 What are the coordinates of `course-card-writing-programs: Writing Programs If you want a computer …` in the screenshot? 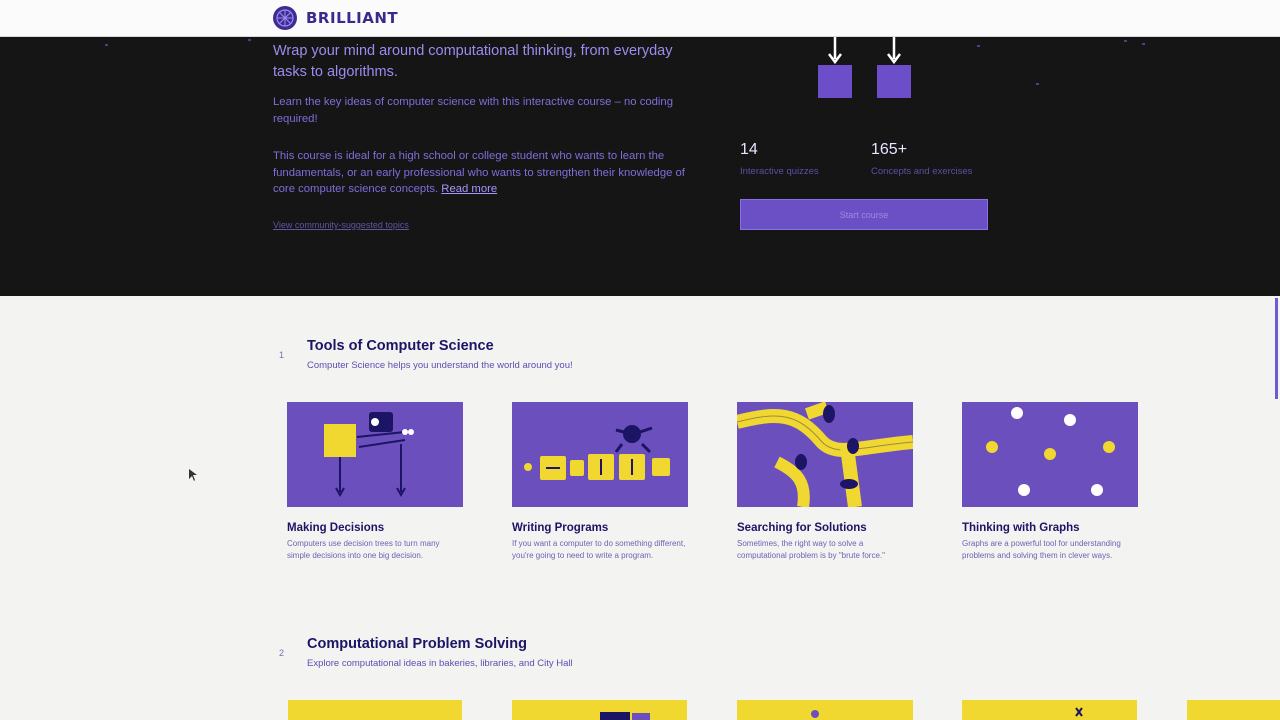 It's located at (600, 481).